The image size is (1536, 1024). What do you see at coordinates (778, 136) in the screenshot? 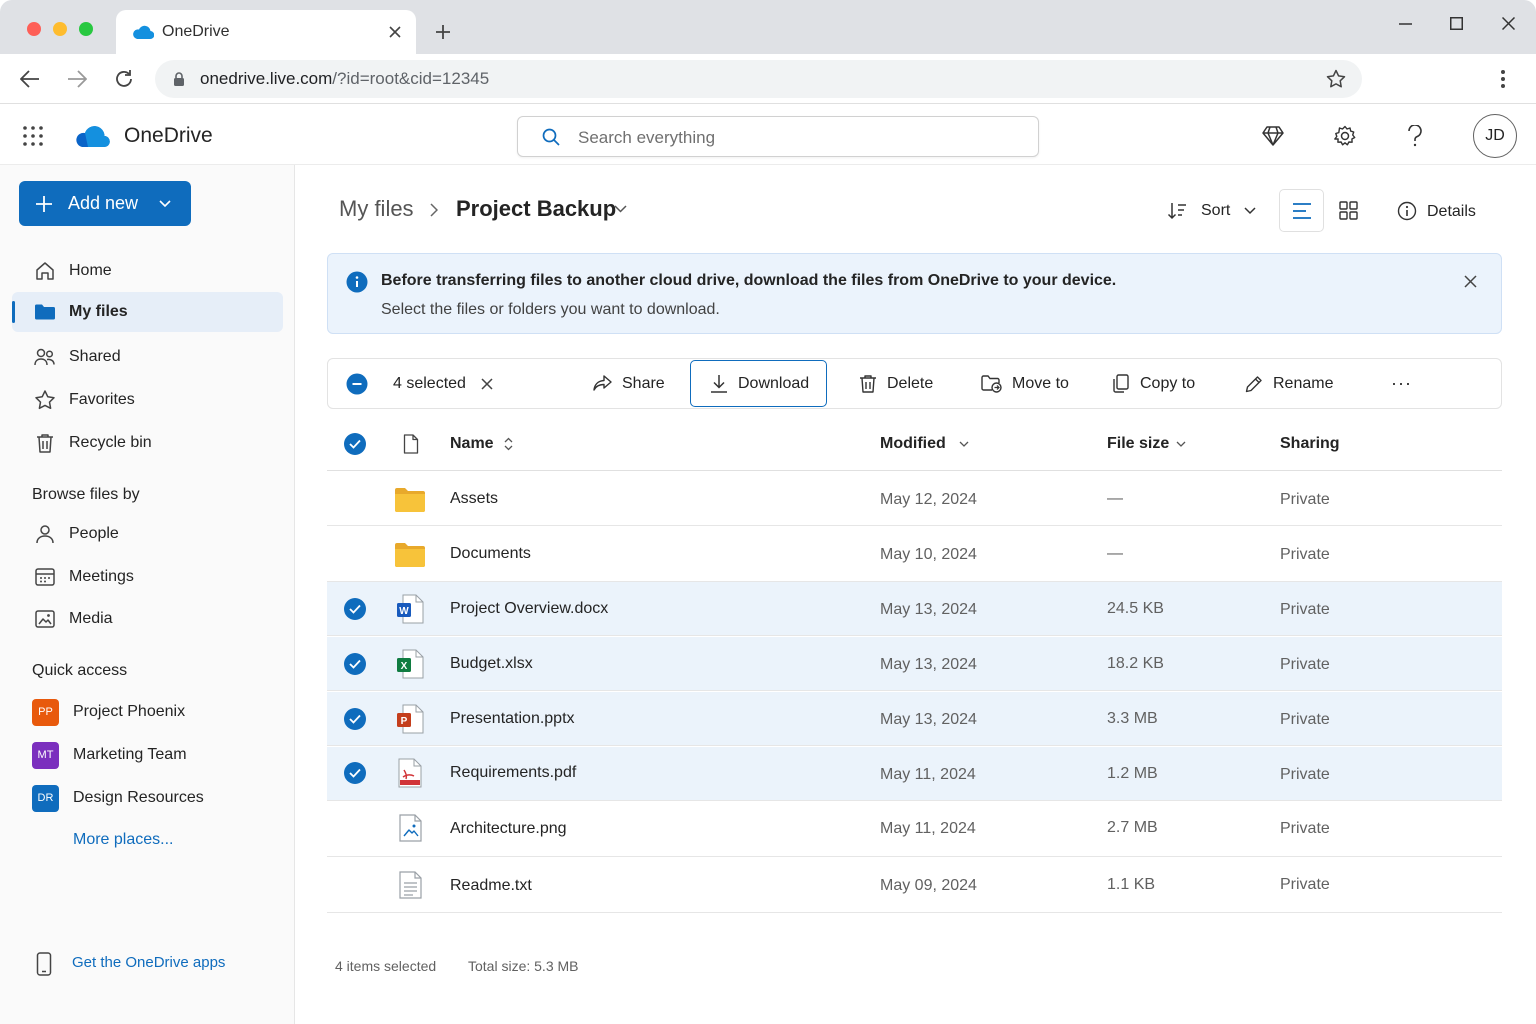
I see `search-box: Search everything` at bounding box center [778, 136].